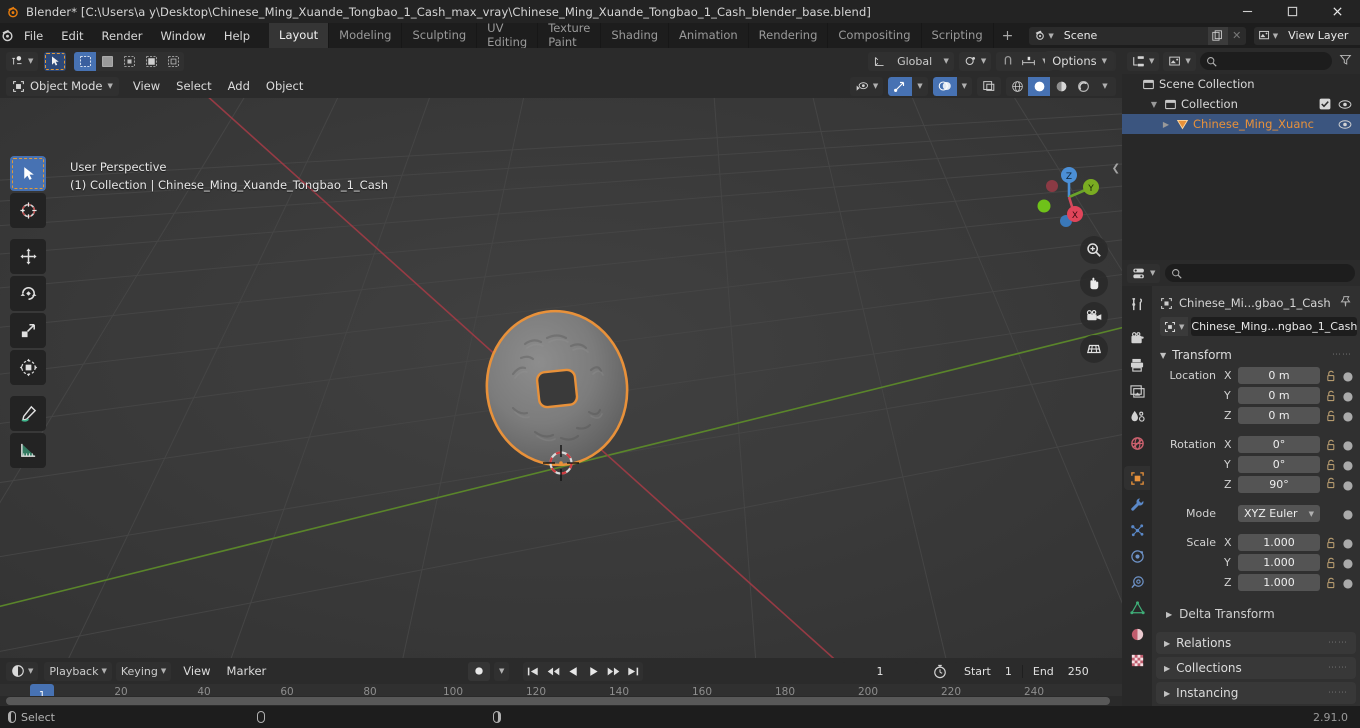 The width and height of the screenshot is (1360, 728). What do you see at coordinates (593, 671) in the screenshot?
I see `play-button` at bounding box center [593, 671].